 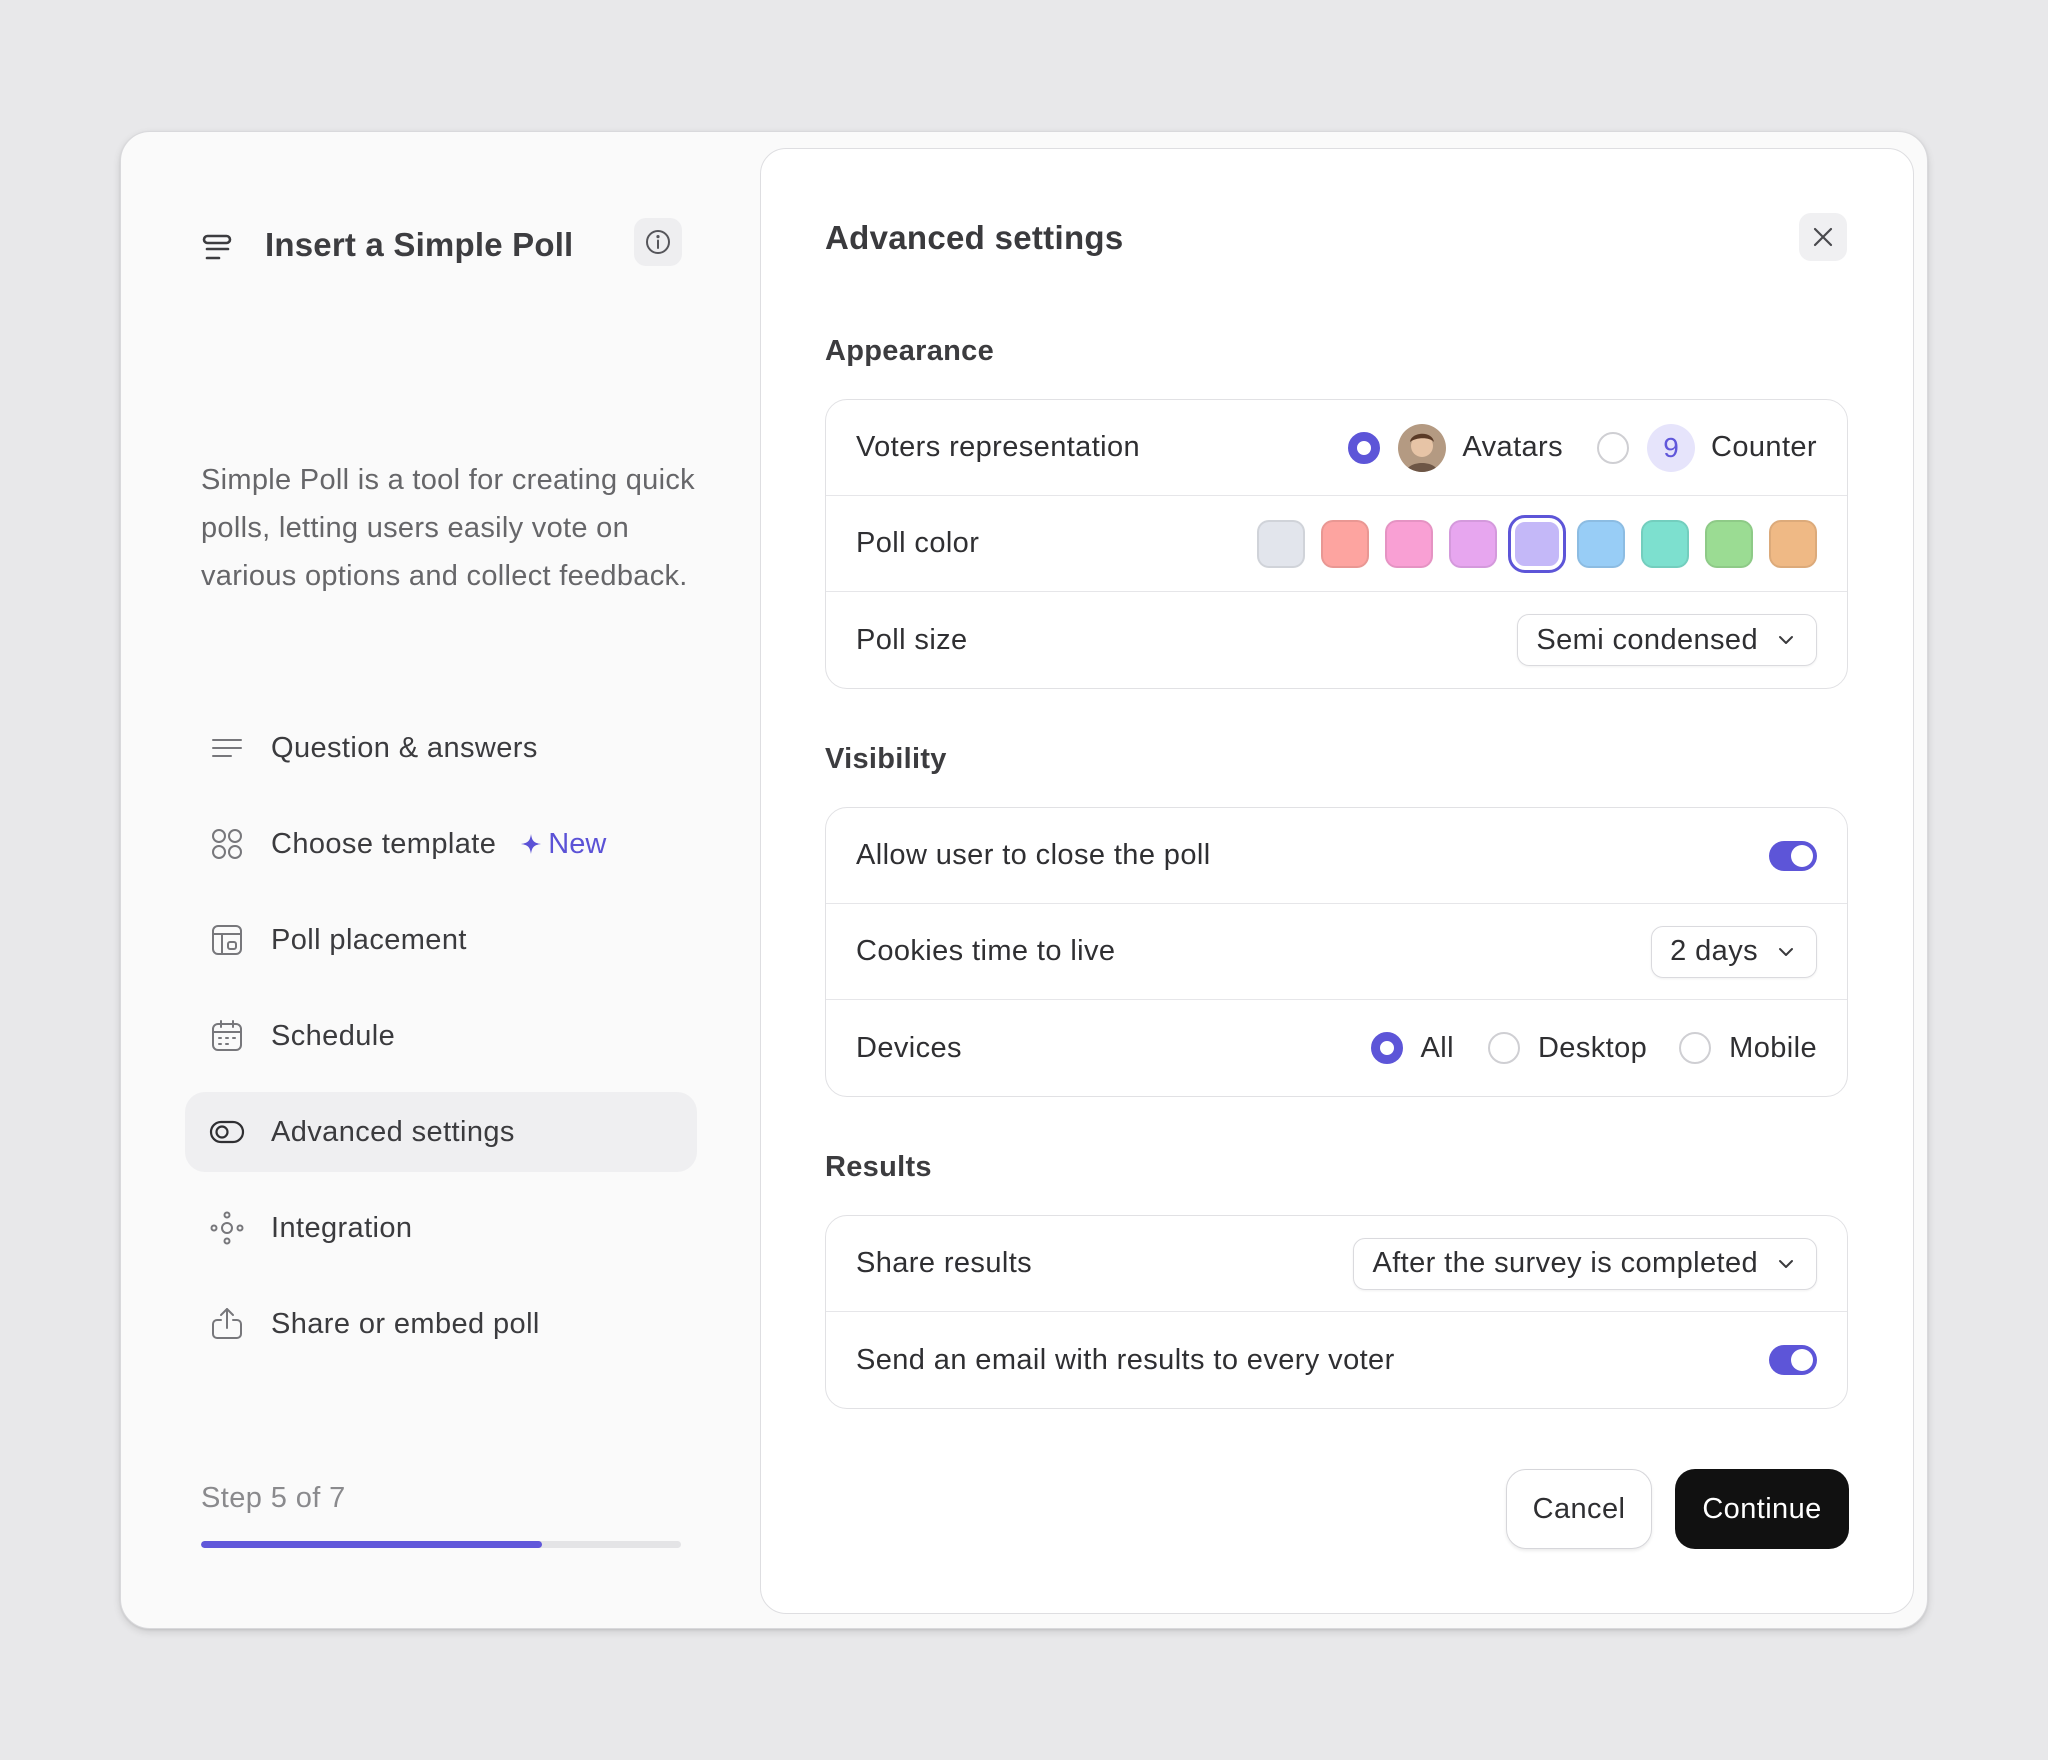 What do you see at coordinates (1671, 447) in the screenshot?
I see `counter-badge: 9` at bounding box center [1671, 447].